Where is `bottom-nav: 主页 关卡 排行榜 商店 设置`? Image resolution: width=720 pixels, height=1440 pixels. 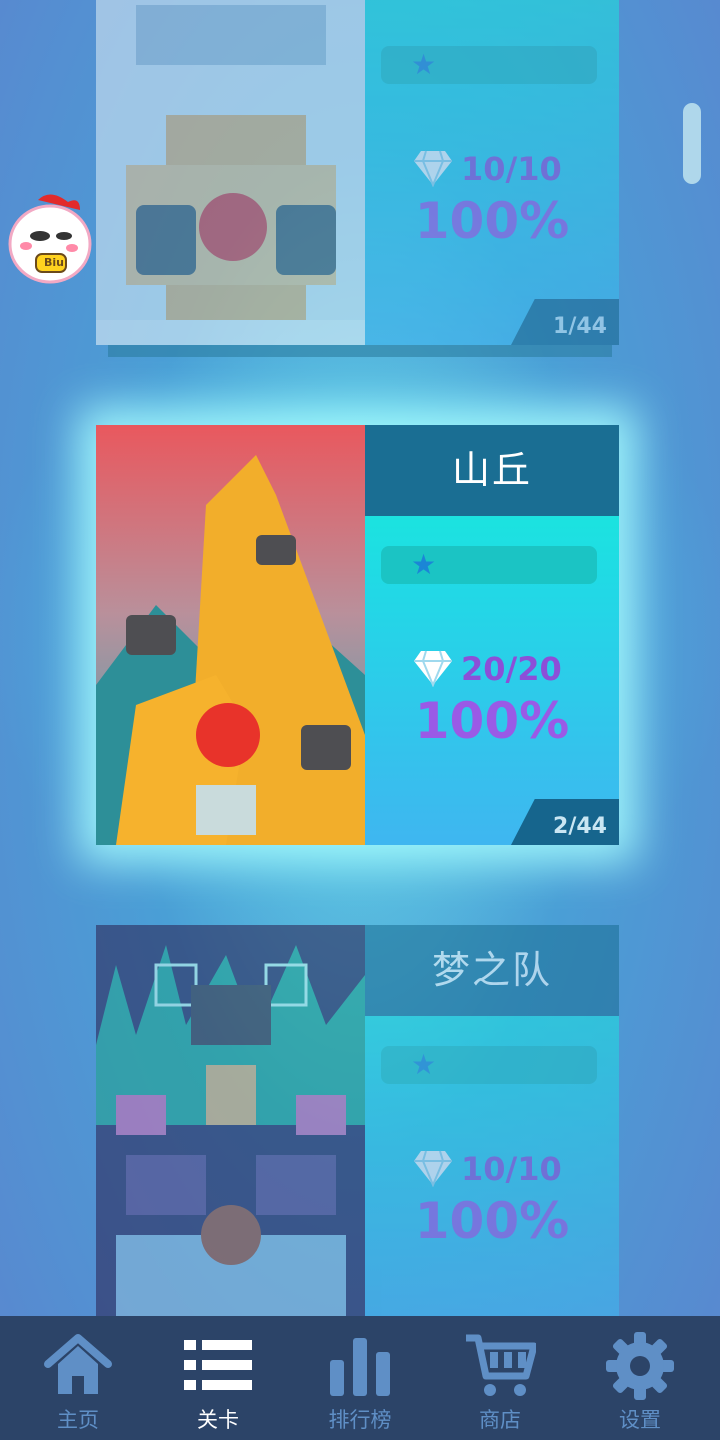
bottom-nav: 主页 关卡 排行榜 商店 设置 is located at coordinates (360, 1378).